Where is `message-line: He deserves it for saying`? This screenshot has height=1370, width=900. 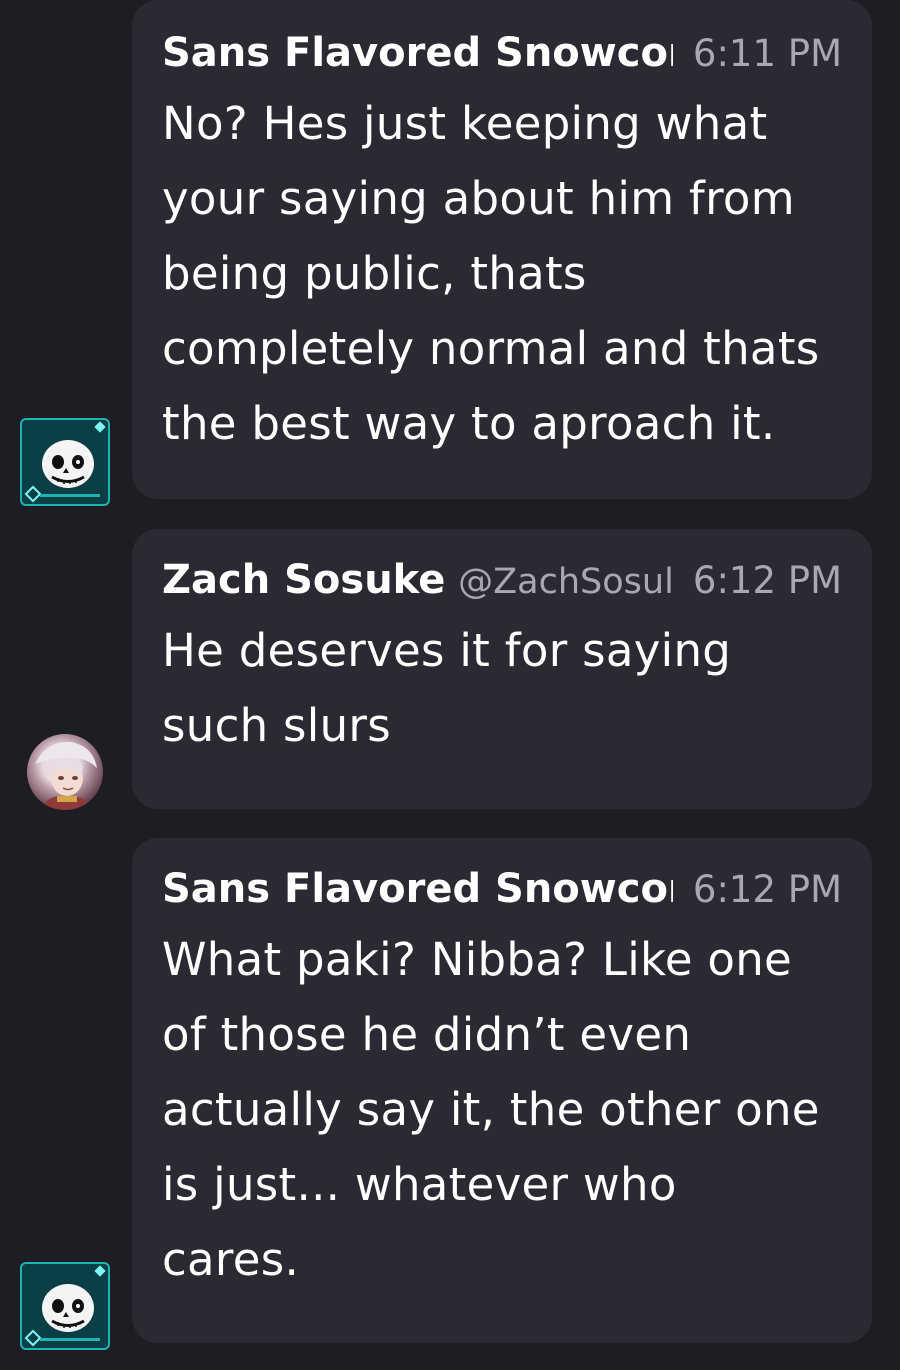 message-line: He deserves it for saying is located at coordinates (447, 650).